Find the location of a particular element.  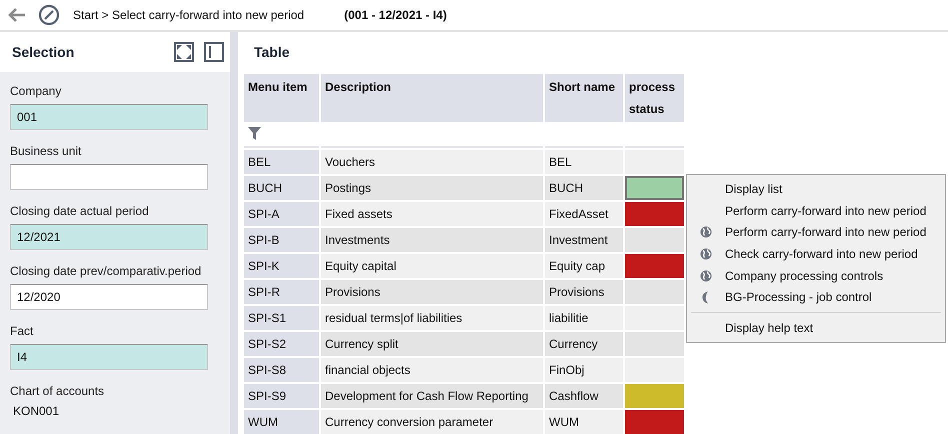

menu-item-cell: SPI-S1 is located at coordinates (281, 318).